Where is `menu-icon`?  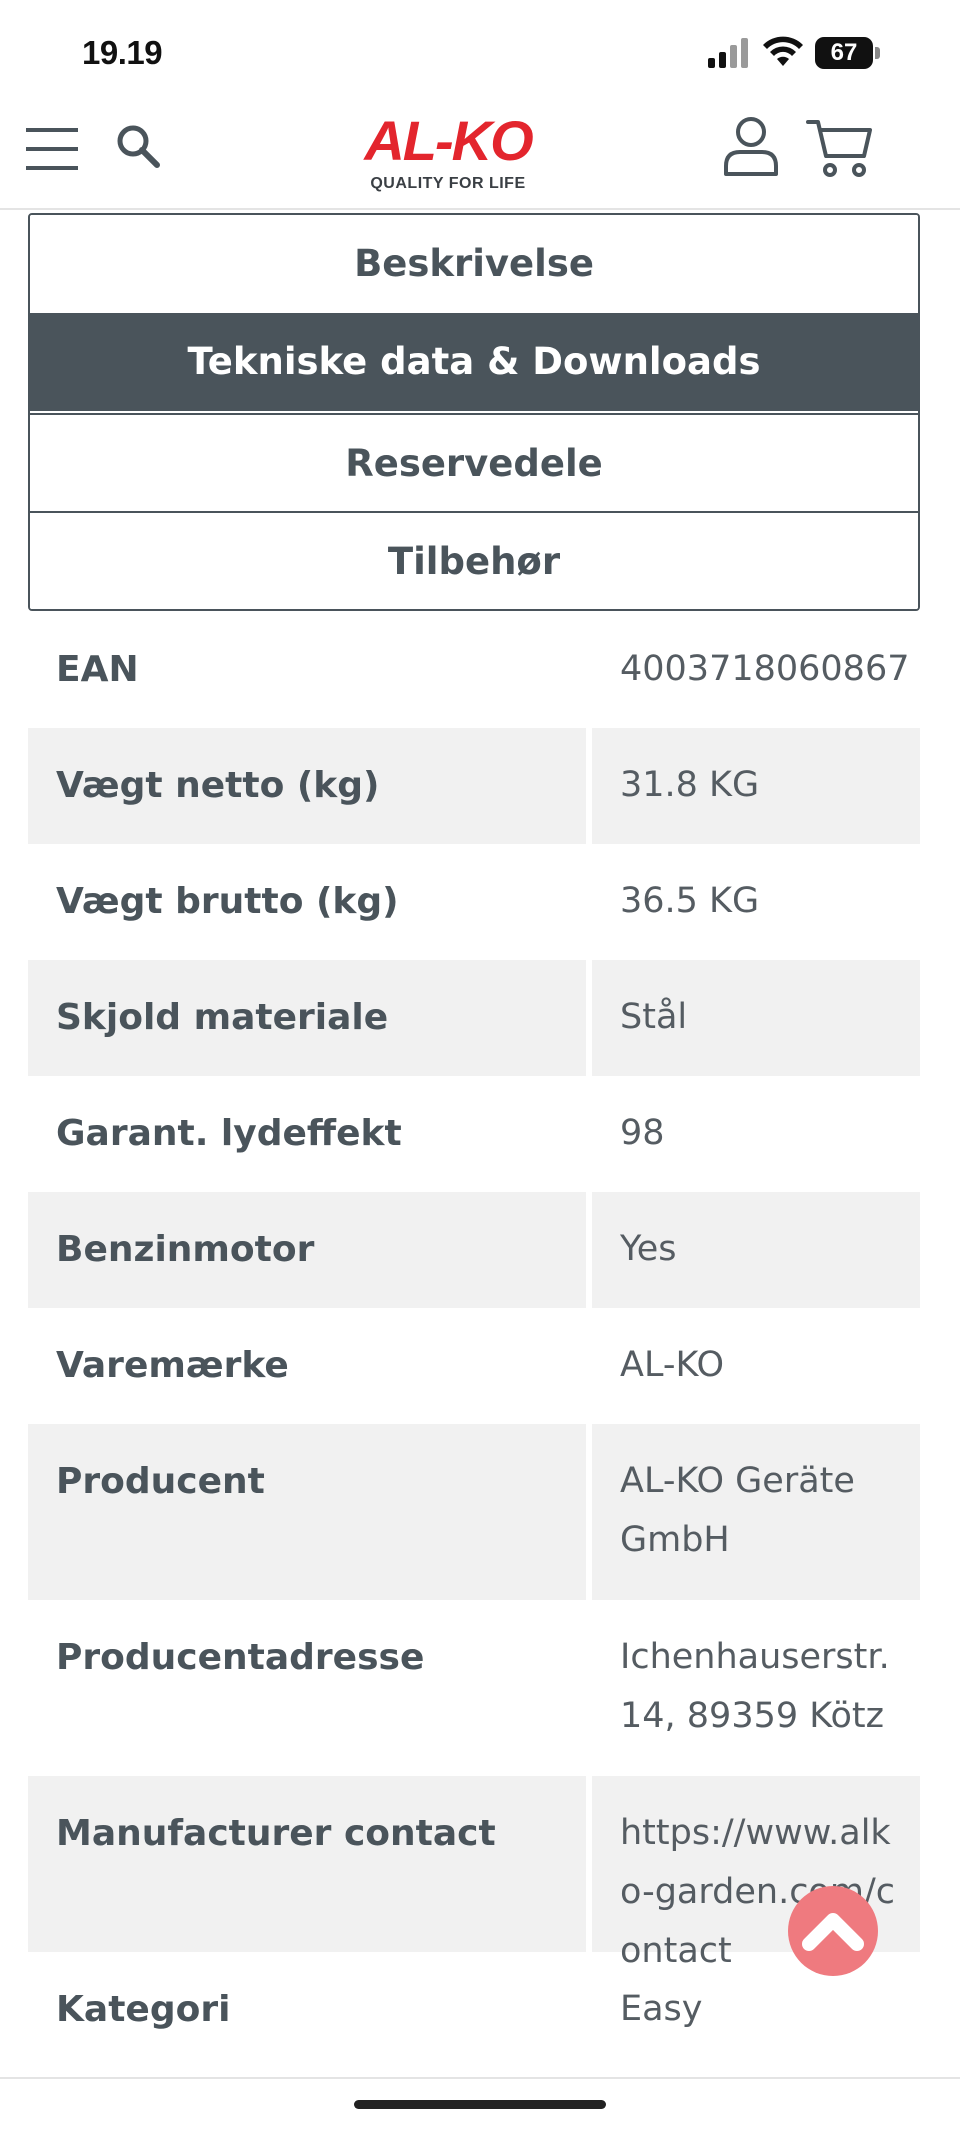 menu-icon is located at coordinates (53, 149).